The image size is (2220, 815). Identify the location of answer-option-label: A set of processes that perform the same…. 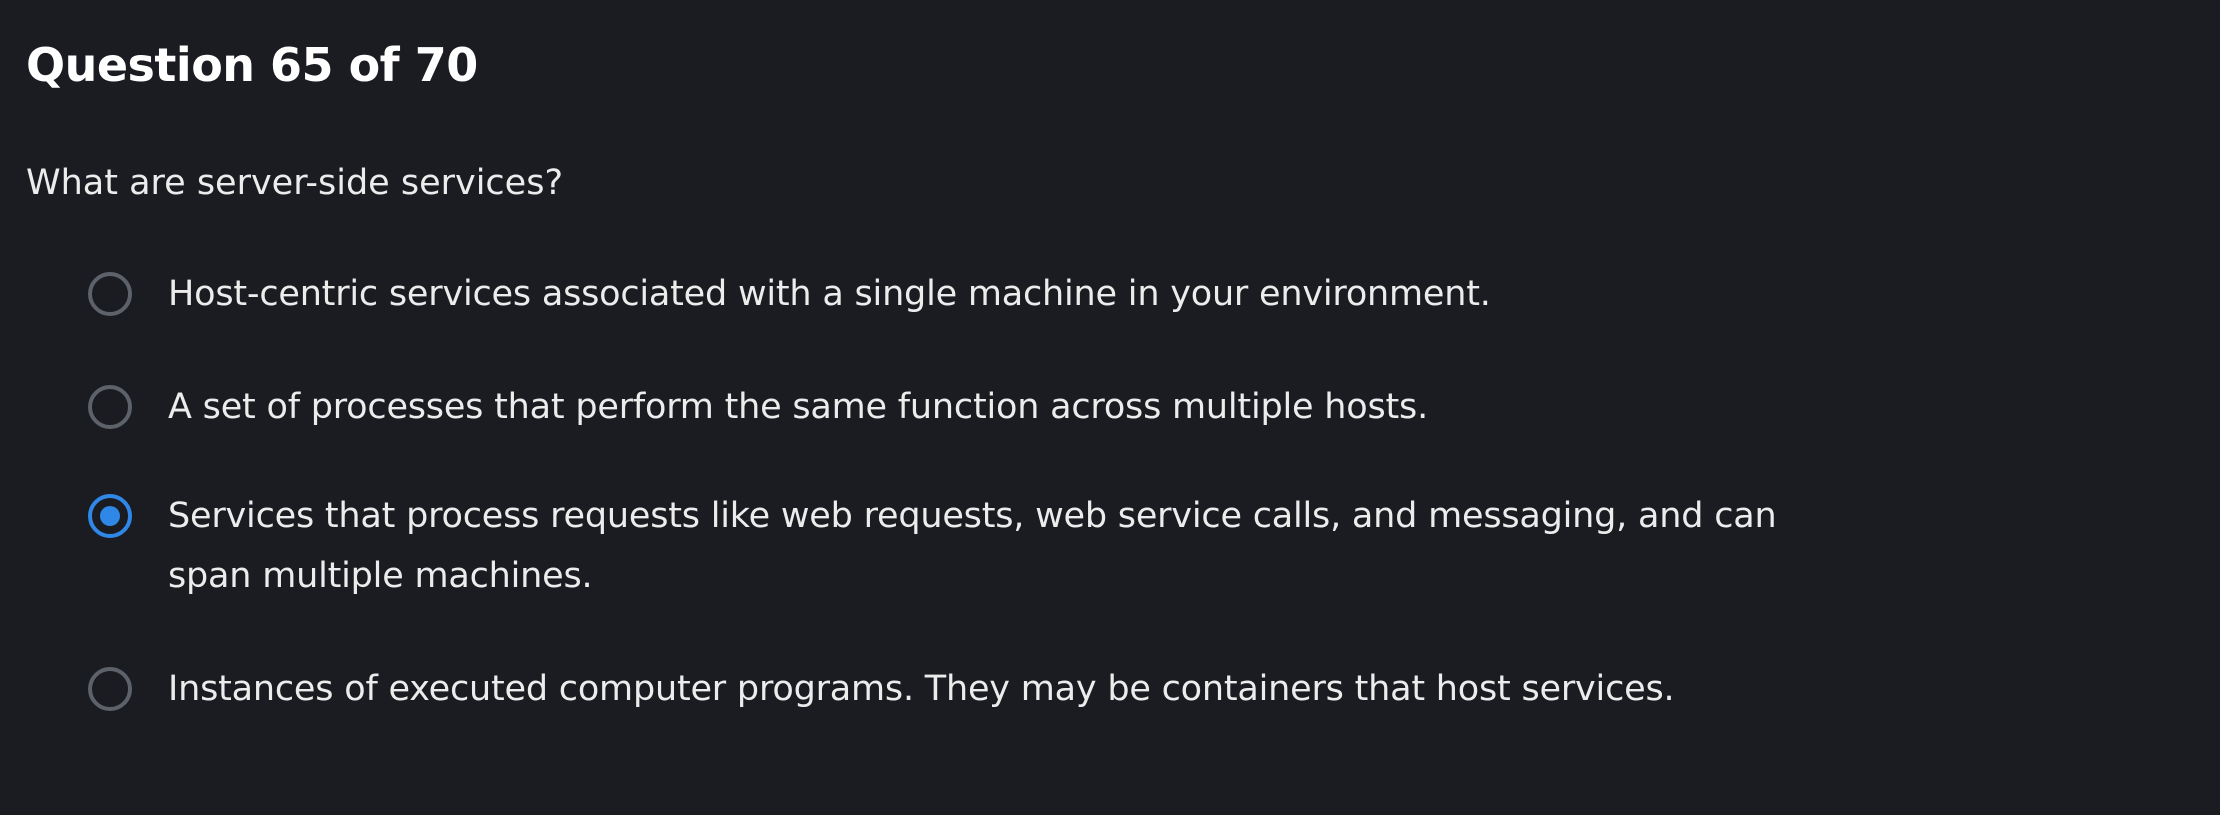
(998, 407).